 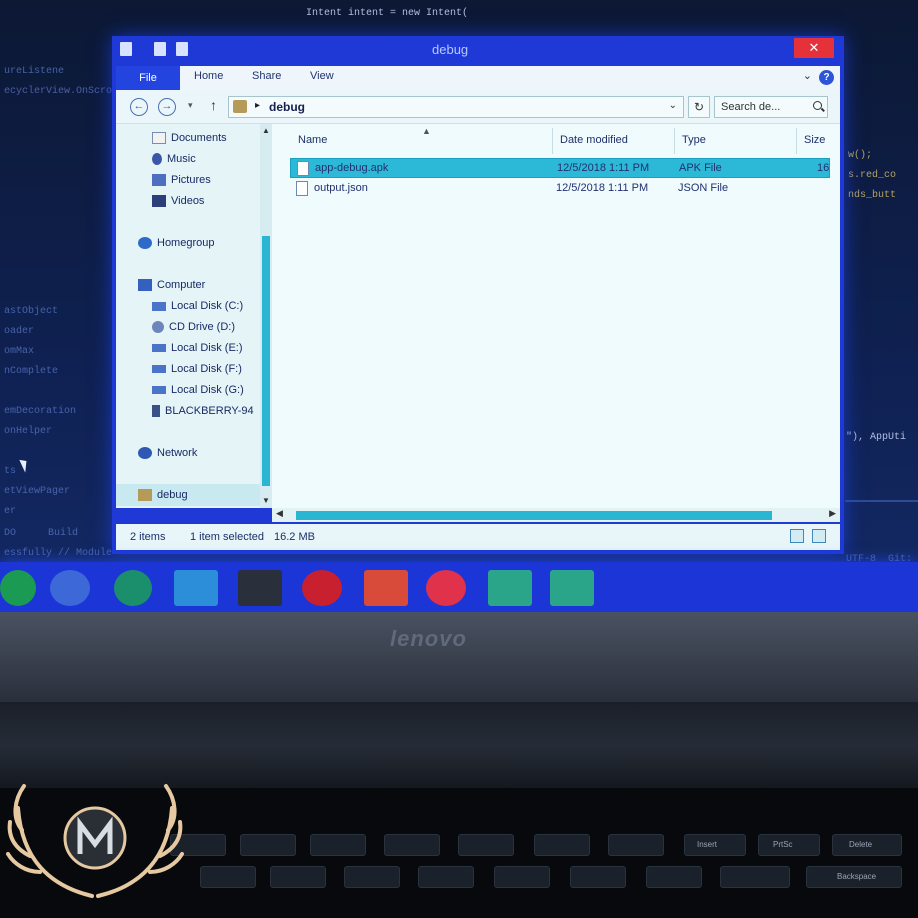 What do you see at coordinates (594, 140) in the screenshot?
I see `column-header-date: Date modified` at bounding box center [594, 140].